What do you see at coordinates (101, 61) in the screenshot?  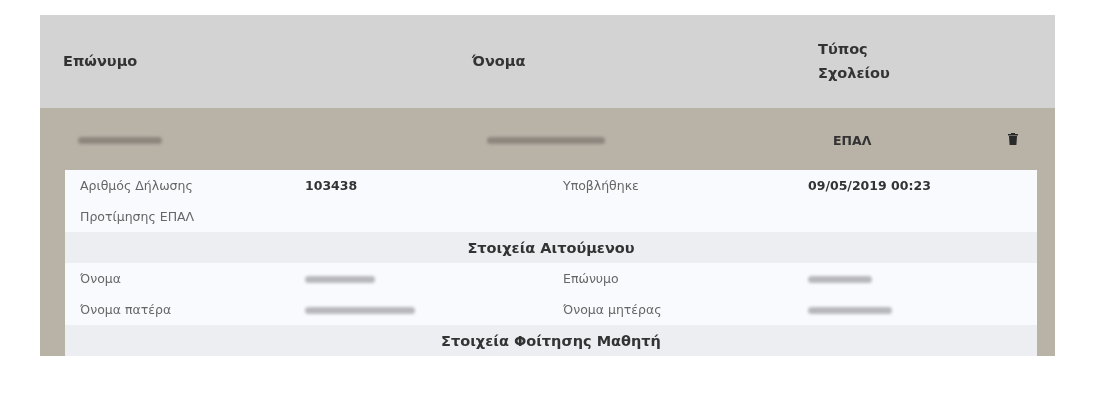 I see `column-header: Επώνυμο` at bounding box center [101, 61].